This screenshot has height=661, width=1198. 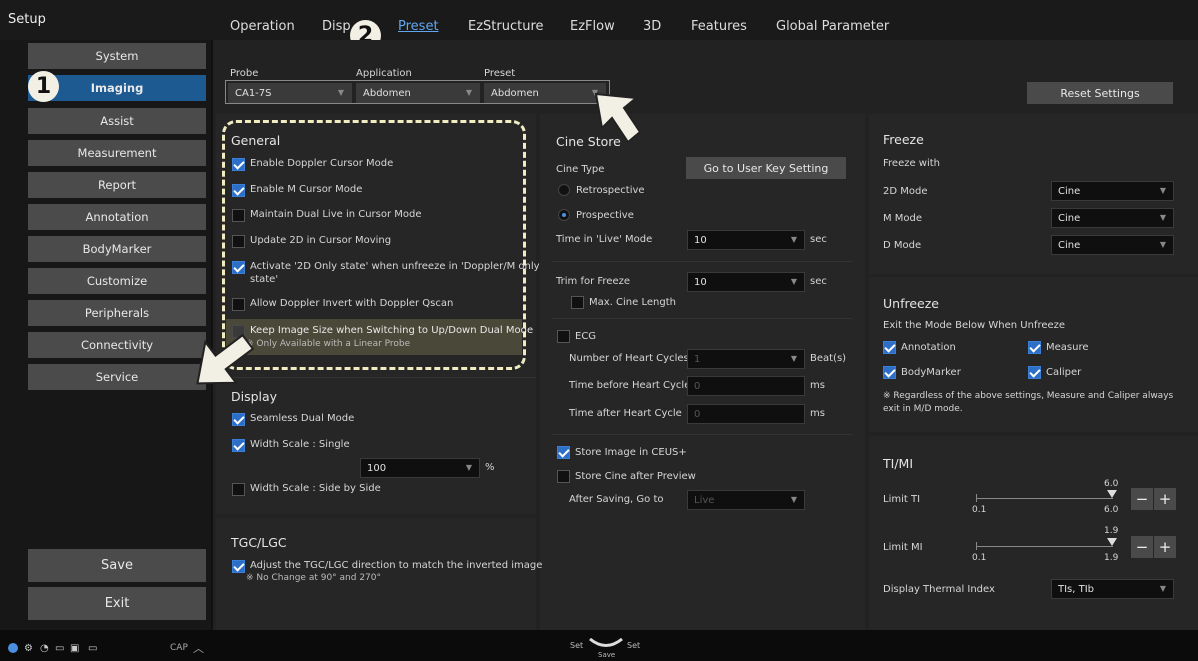 I want to click on tab-global-parameter: Global Parameter, so click(x=832, y=26).